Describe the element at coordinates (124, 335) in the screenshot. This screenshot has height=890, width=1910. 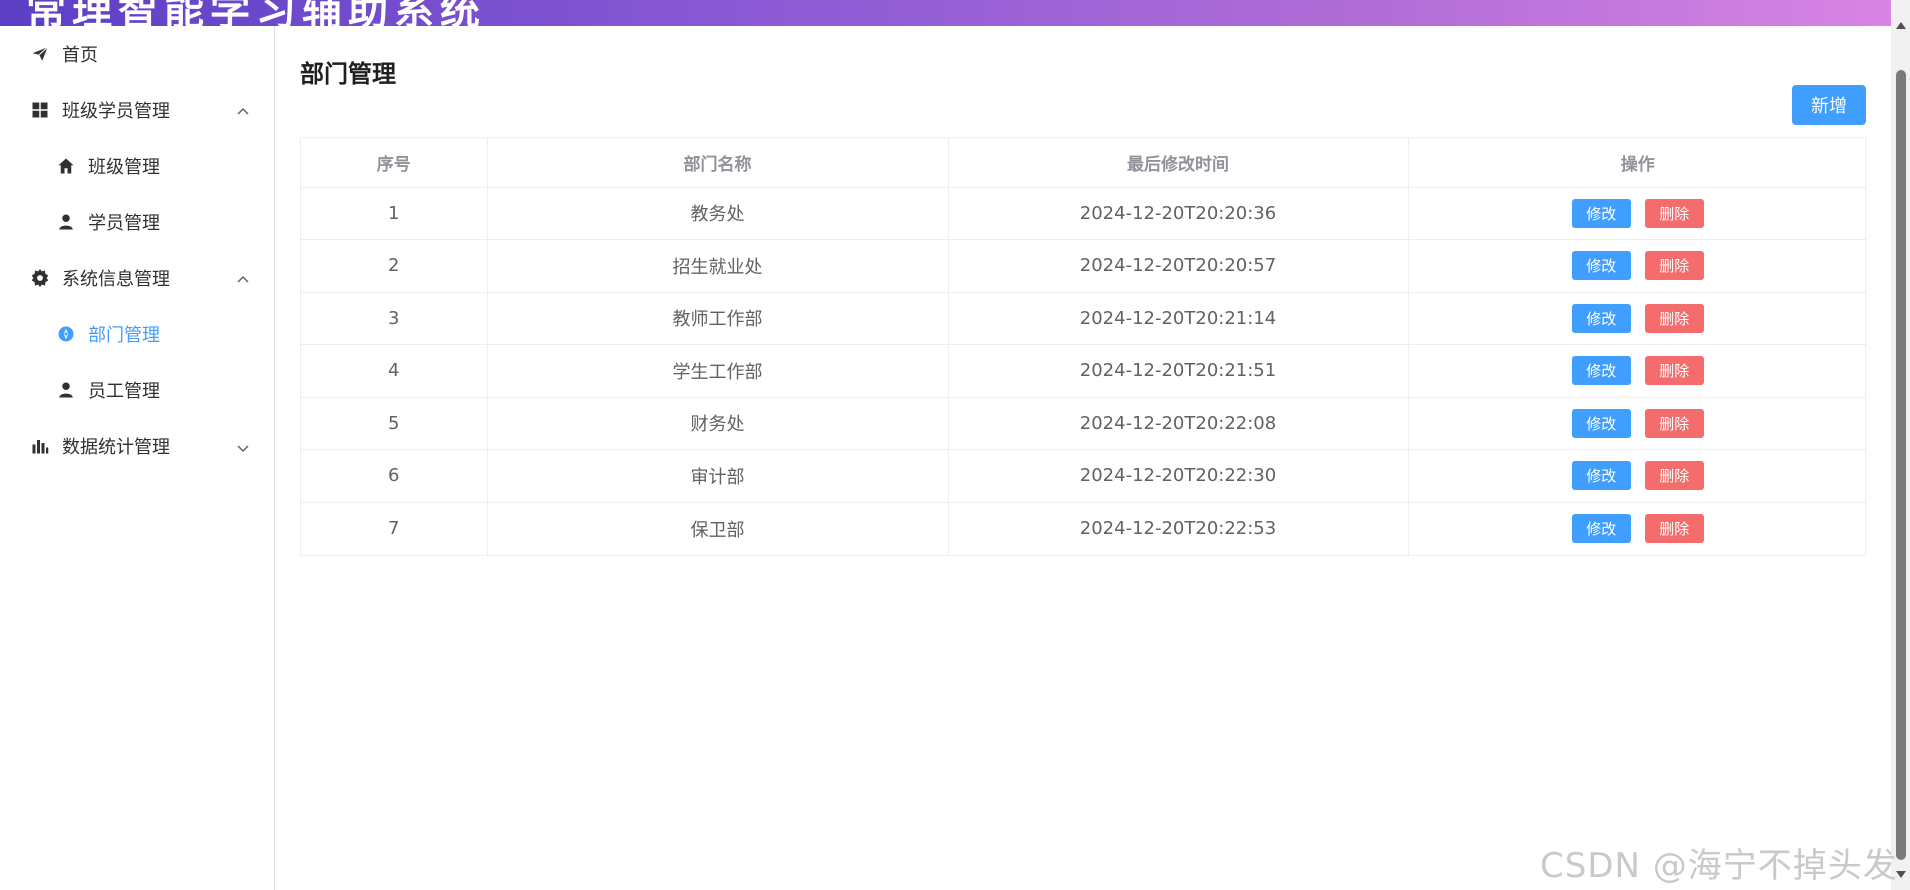
I see `sidebar-item-label: 部门管理` at that location.